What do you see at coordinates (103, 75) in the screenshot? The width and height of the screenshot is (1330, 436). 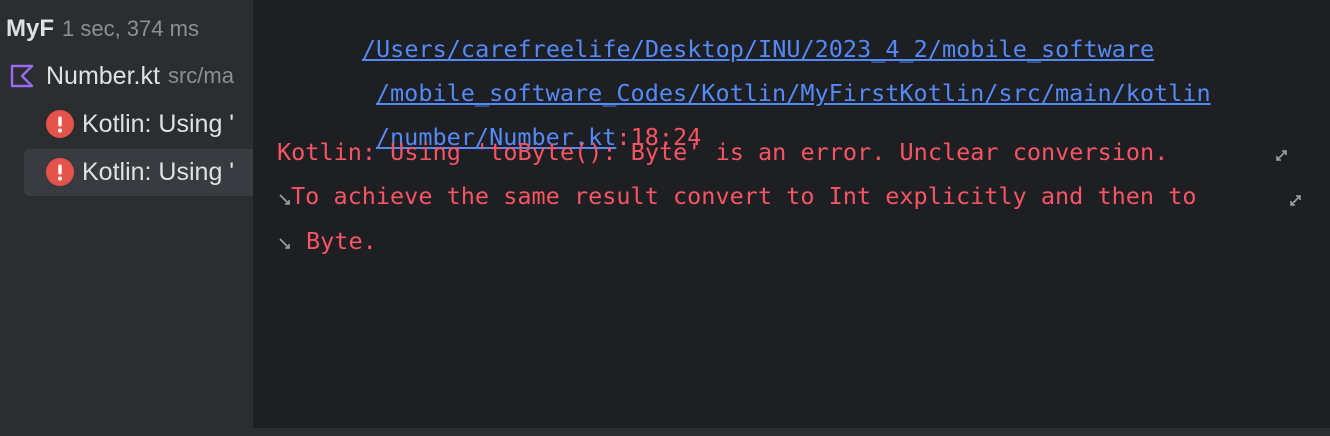 I see `file-name: Number.kt` at bounding box center [103, 75].